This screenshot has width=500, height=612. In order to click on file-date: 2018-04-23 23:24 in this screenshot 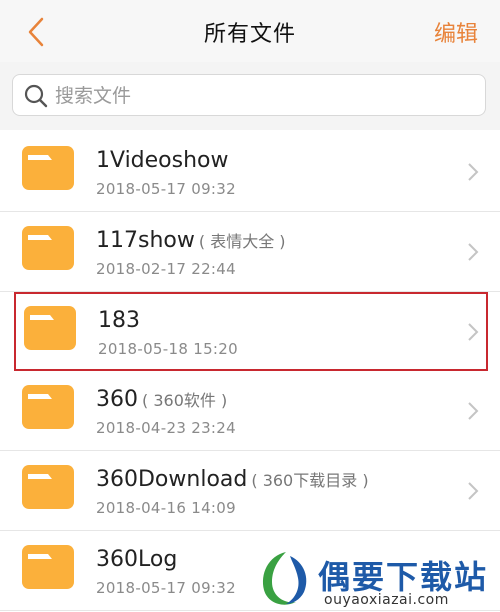, I will do `click(166, 428)`.